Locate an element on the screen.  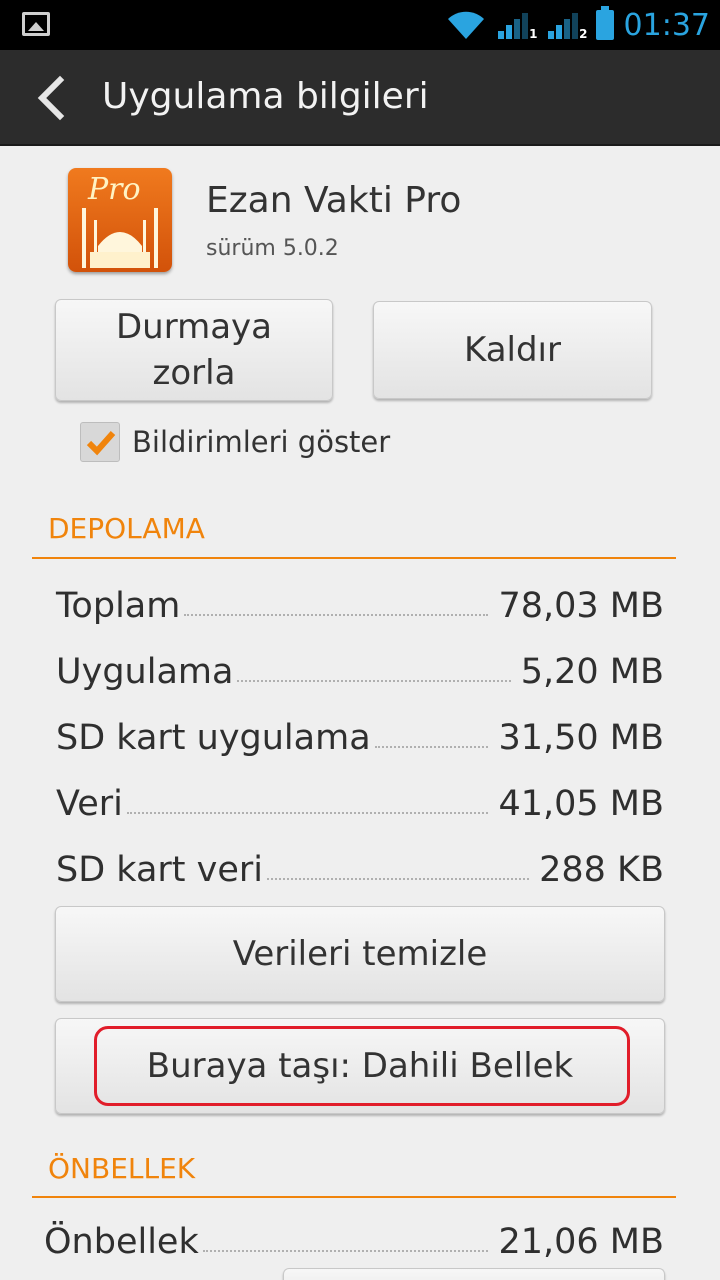
status-bar: 1 2 01:37 is located at coordinates (360, 25).